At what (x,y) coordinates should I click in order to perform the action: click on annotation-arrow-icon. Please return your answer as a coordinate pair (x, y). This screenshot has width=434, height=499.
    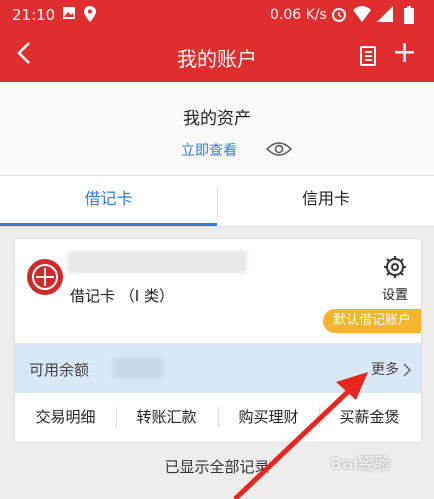
    Looking at the image, I should click on (300, 435).